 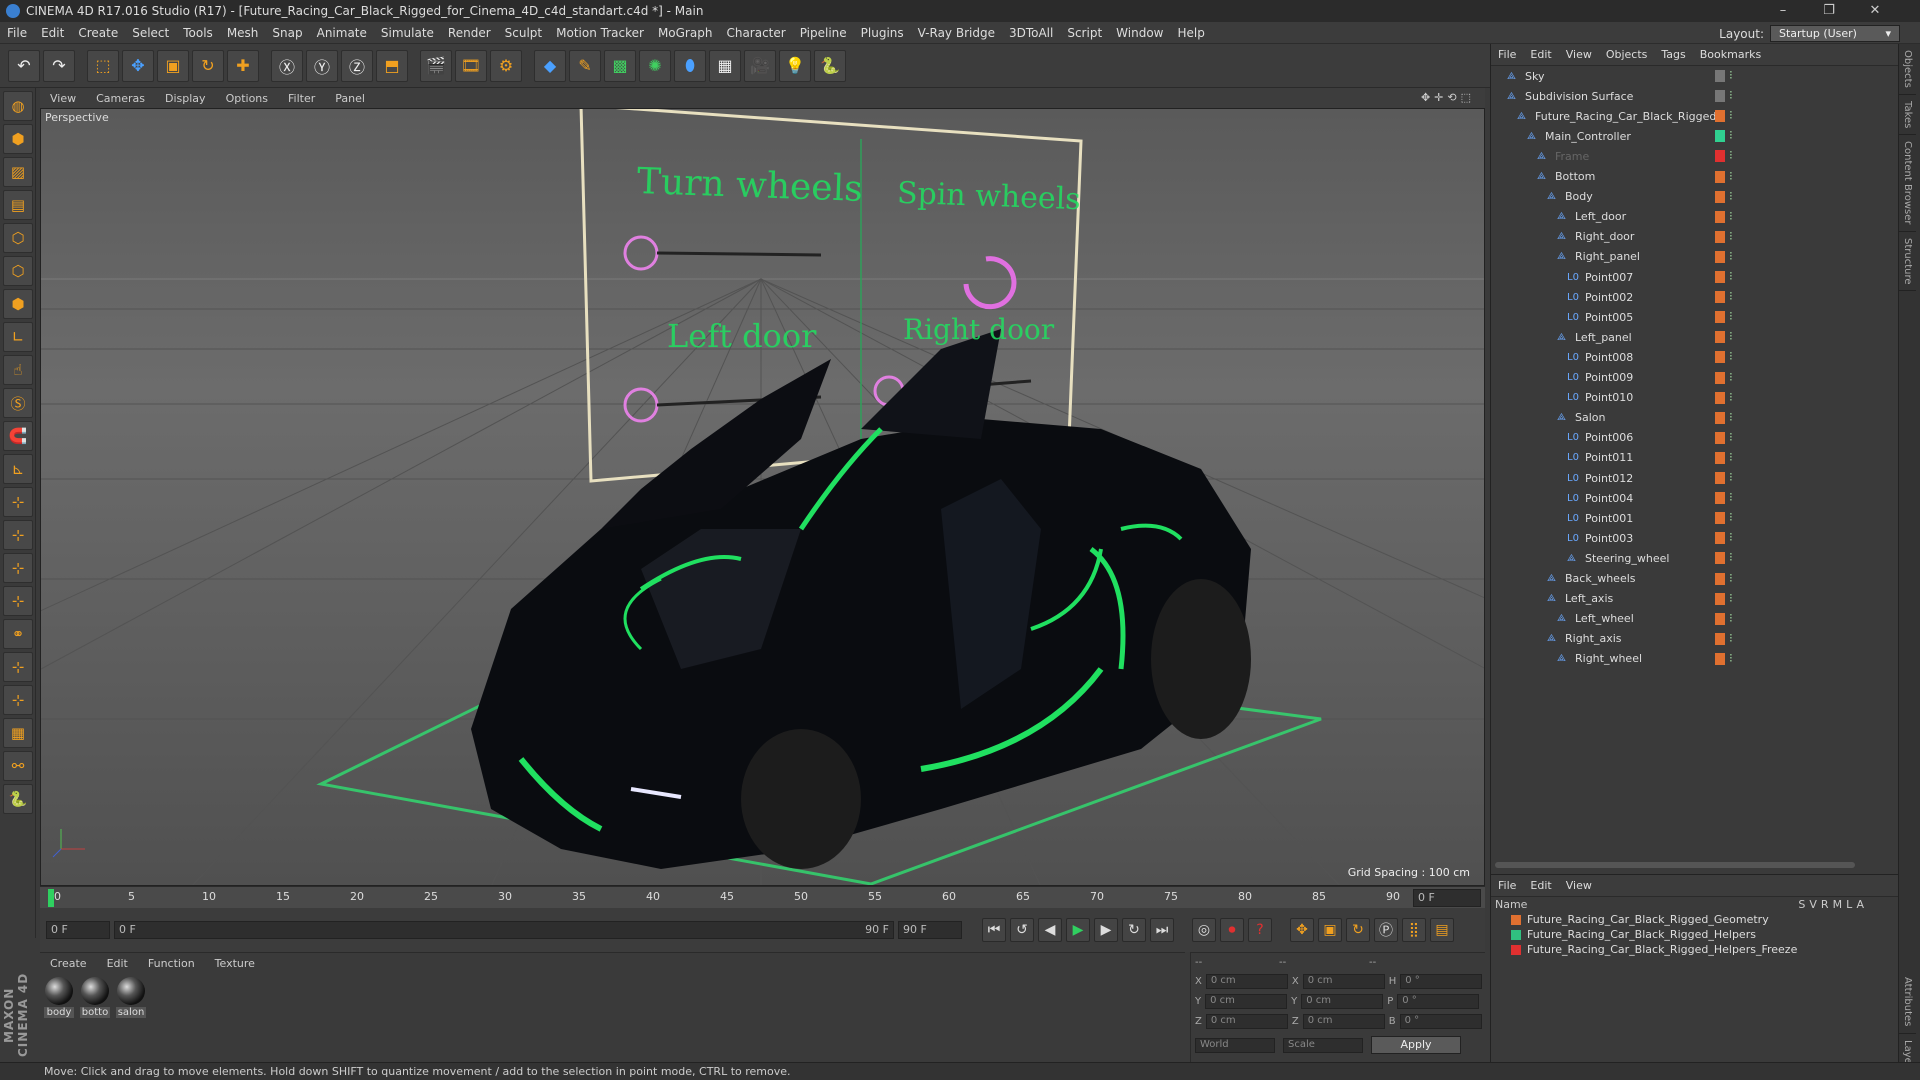 What do you see at coordinates (523, 33) in the screenshot?
I see `menu-sculpt: Sculpt` at bounding box center [523, 33].